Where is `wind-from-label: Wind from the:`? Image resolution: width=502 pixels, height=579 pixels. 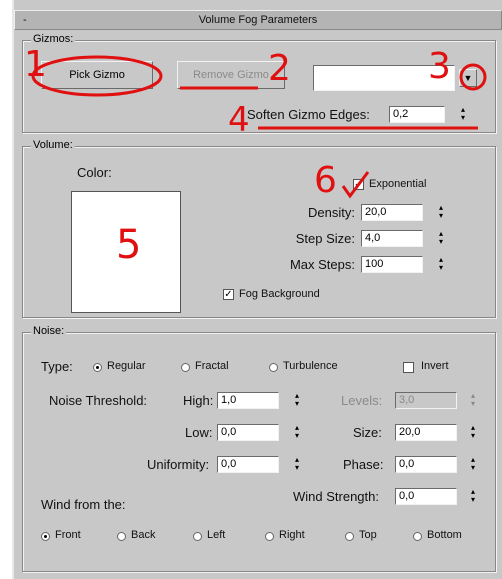 wind-from-label: Wind from the: is located at coordinates (83, 504).